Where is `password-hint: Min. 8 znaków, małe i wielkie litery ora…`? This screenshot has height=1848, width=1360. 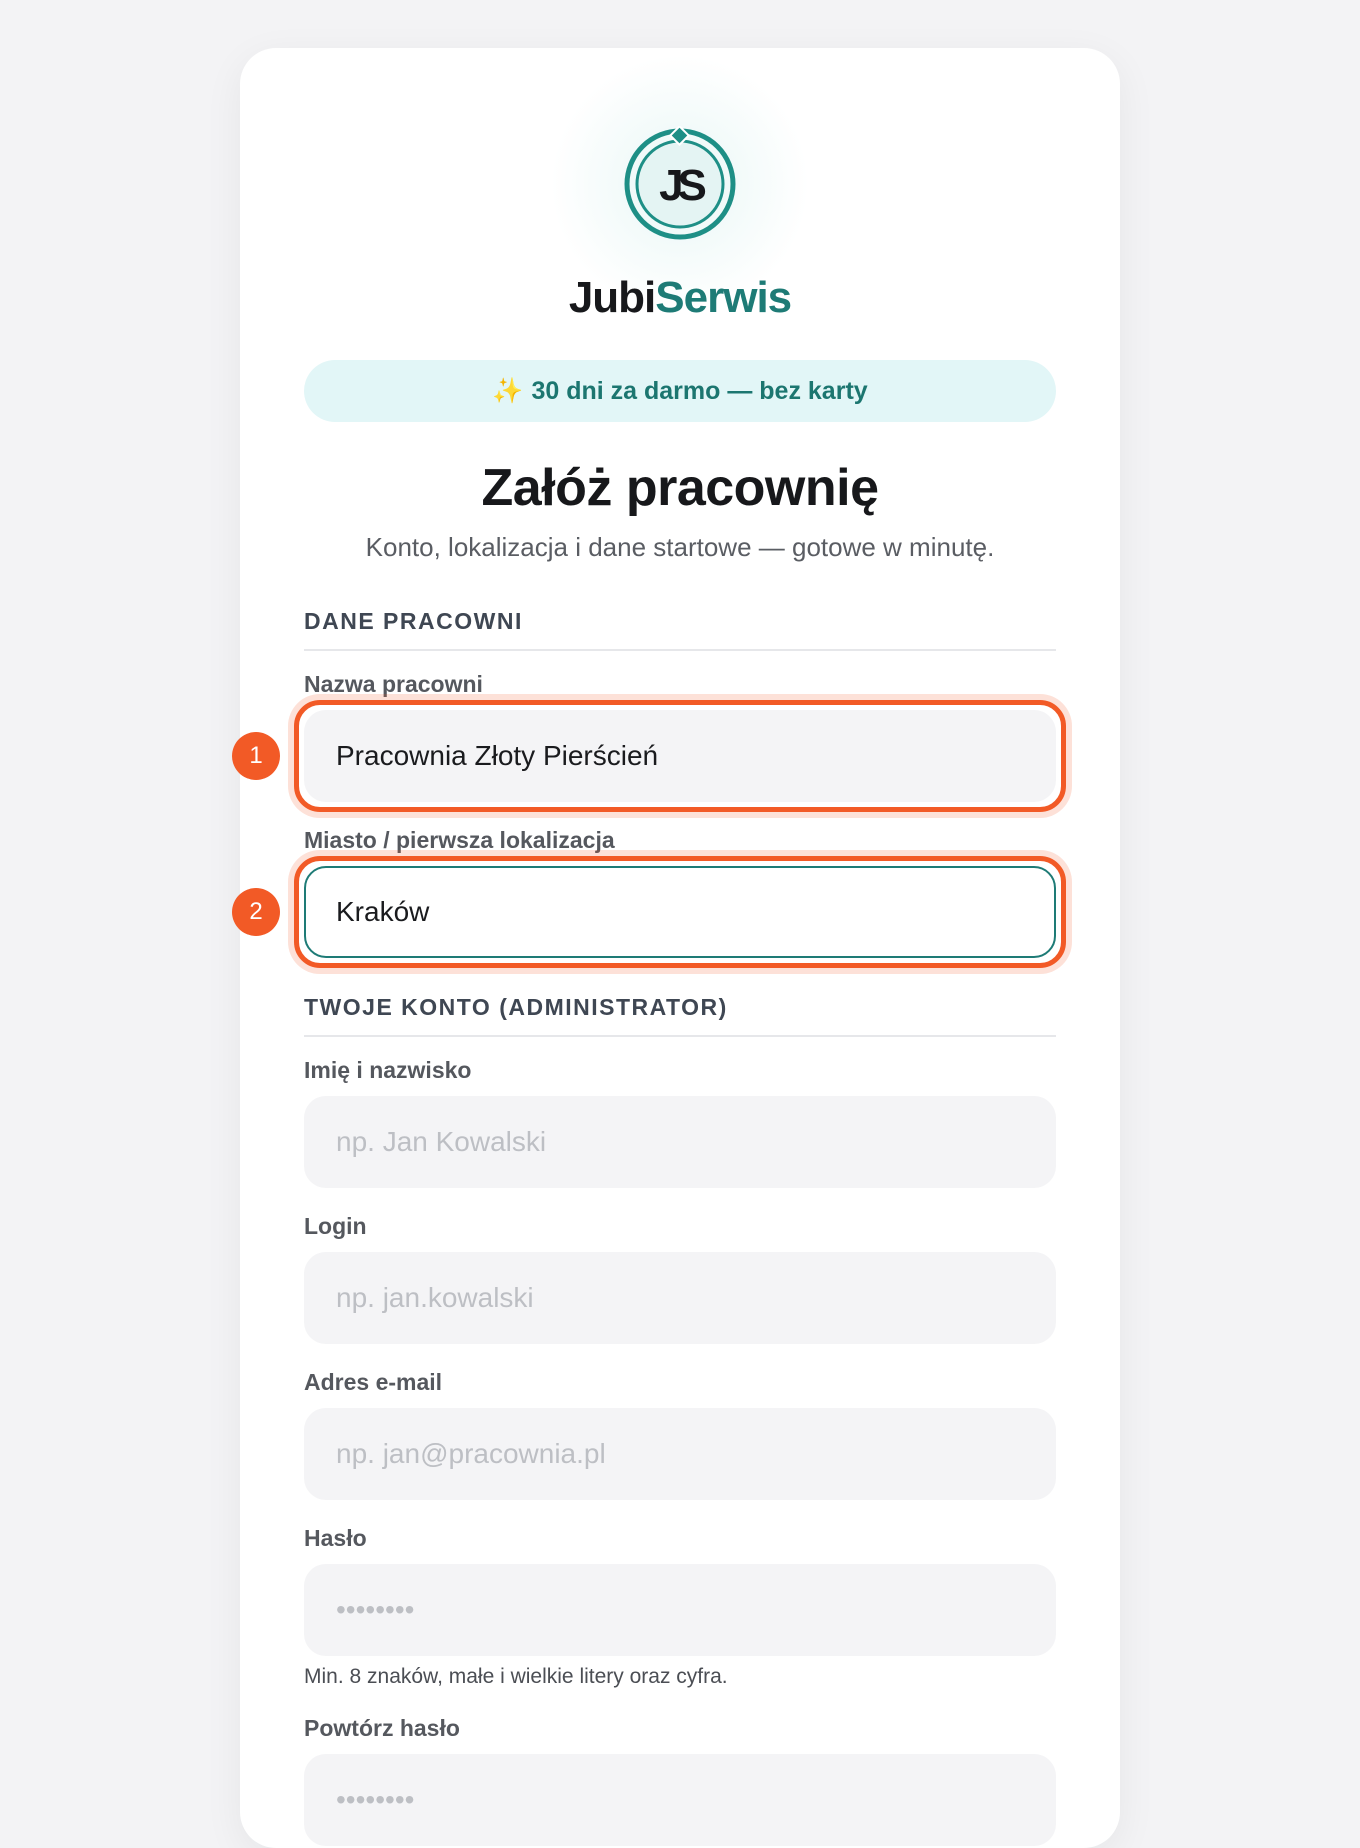 password-hint: Min. 8 znaków, małe i wielkie litery ora… is located at coordinates (516, 1676).